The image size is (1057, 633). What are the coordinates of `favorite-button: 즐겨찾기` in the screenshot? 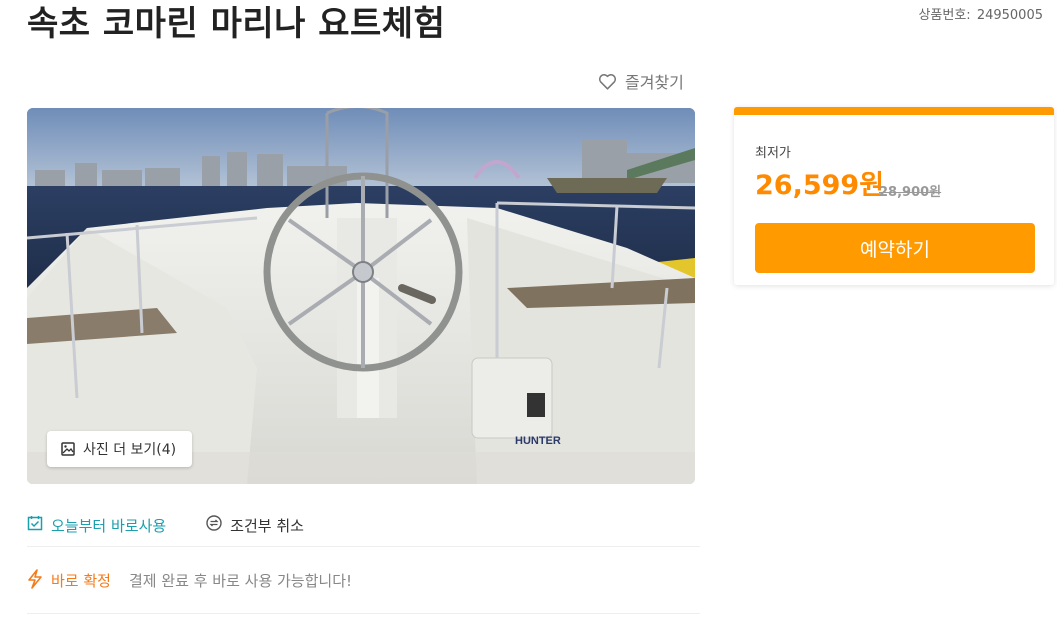 It's located at (641, 81).